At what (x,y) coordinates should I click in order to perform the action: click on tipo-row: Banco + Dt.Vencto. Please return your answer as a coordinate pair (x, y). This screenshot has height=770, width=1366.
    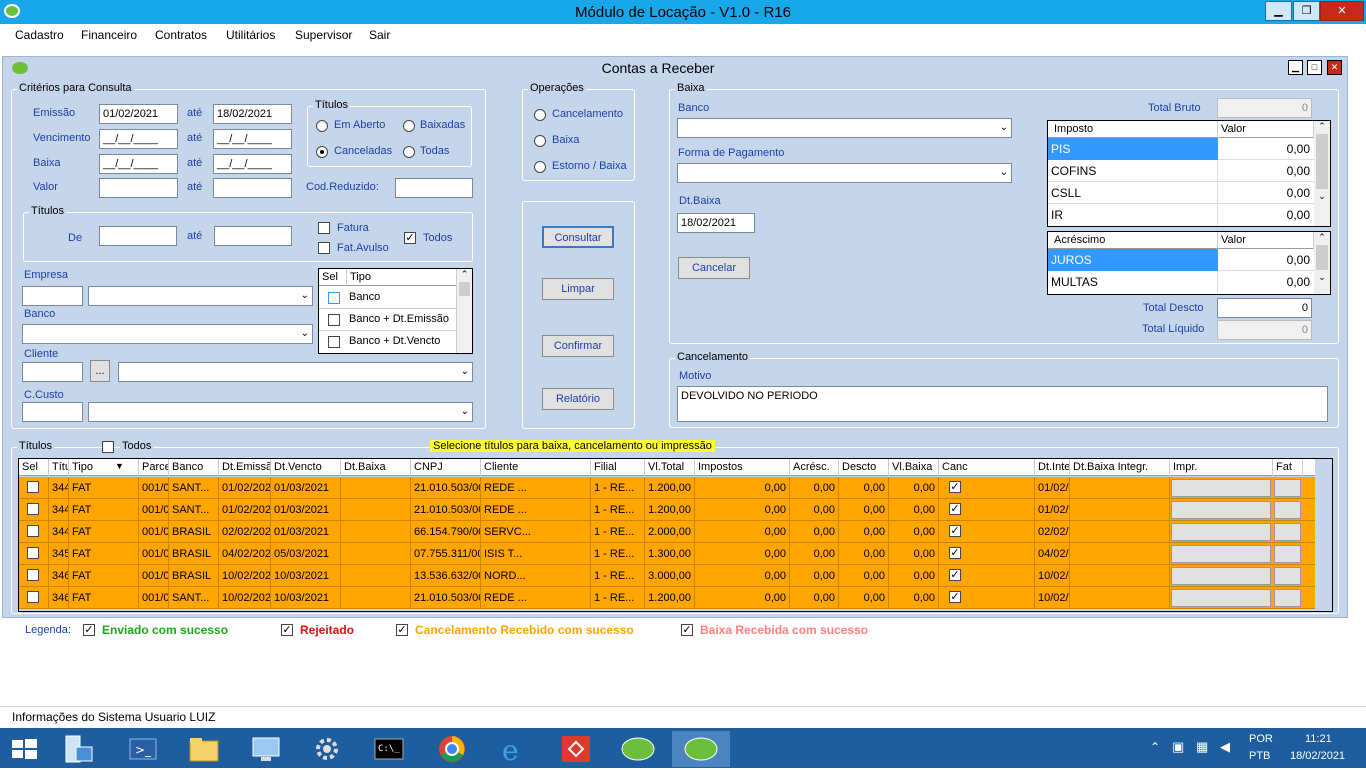
    Looking at the image, I should click on (387, 342).